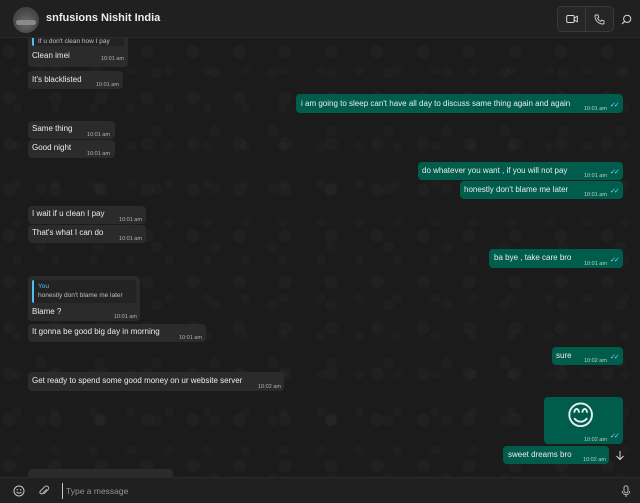  I want to click on voice-call-button, so click(599, 19).